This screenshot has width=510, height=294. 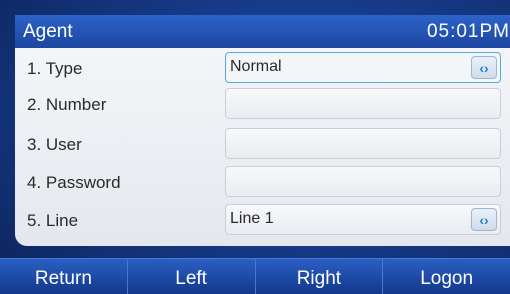 I want to click on title-bar: Agent 05:01PM, so click(x=262, y=31).